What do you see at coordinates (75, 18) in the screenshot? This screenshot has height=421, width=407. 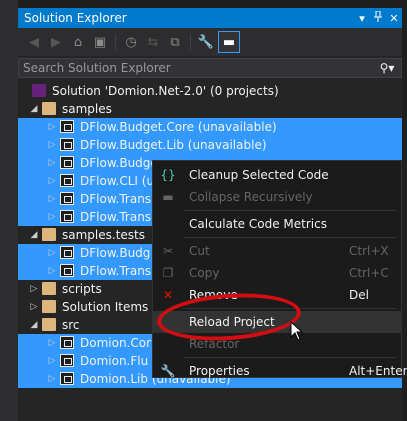 I see `window-title: Solution Explorer` at bounding box center [75, 18].